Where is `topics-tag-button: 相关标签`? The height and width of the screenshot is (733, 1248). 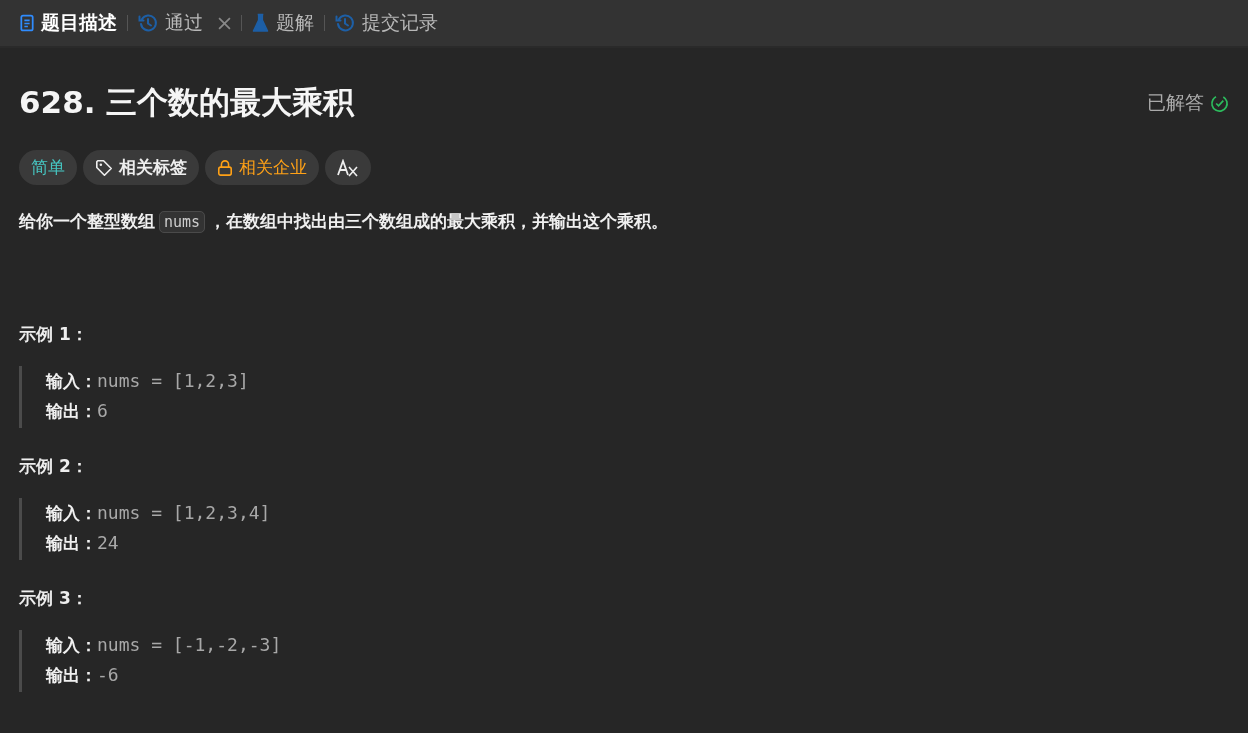 topics-tag-button: 相关标签 is located at coordinates (141, 167).